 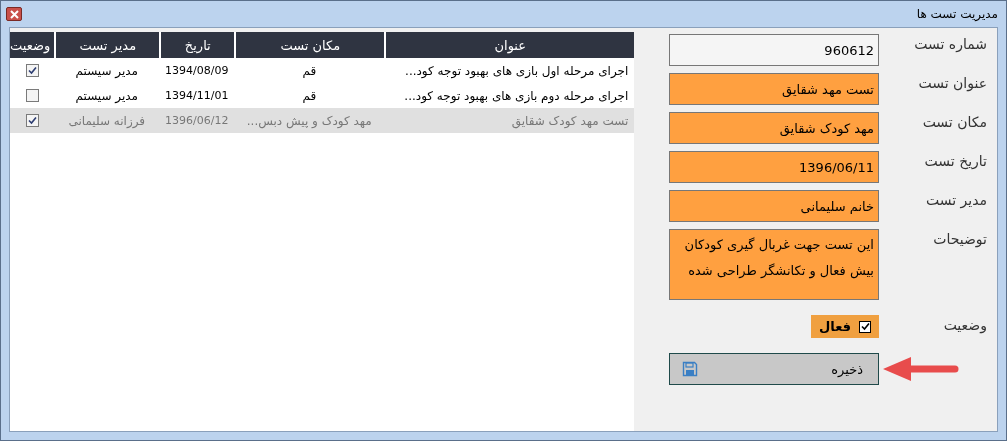 What do you see at coordinates (32, 45) in the screenshot?
I see `column-header: وضعیت` at bounding box center [32, 45].